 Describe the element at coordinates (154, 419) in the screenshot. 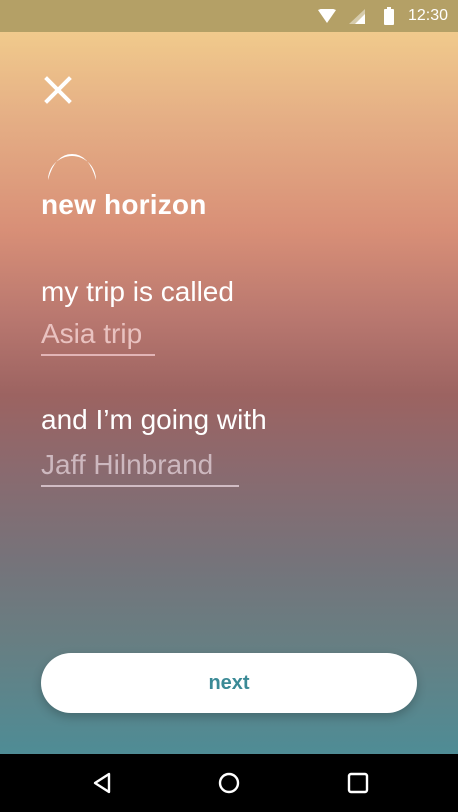

I see `companion-prompt: and I’m going with` at that location.